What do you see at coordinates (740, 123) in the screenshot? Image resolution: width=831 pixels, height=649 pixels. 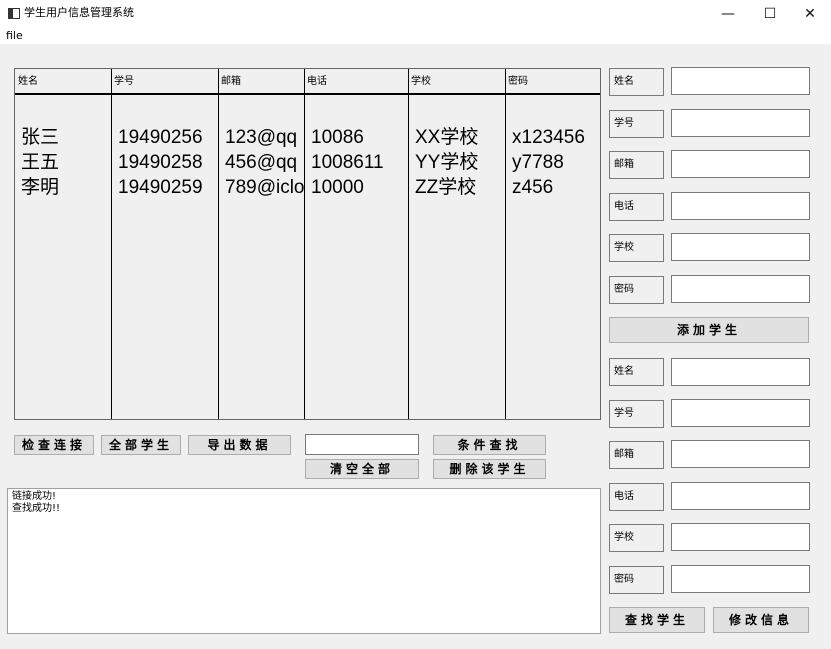 I see `add-student-id-input` at bounding box center [740, 123].